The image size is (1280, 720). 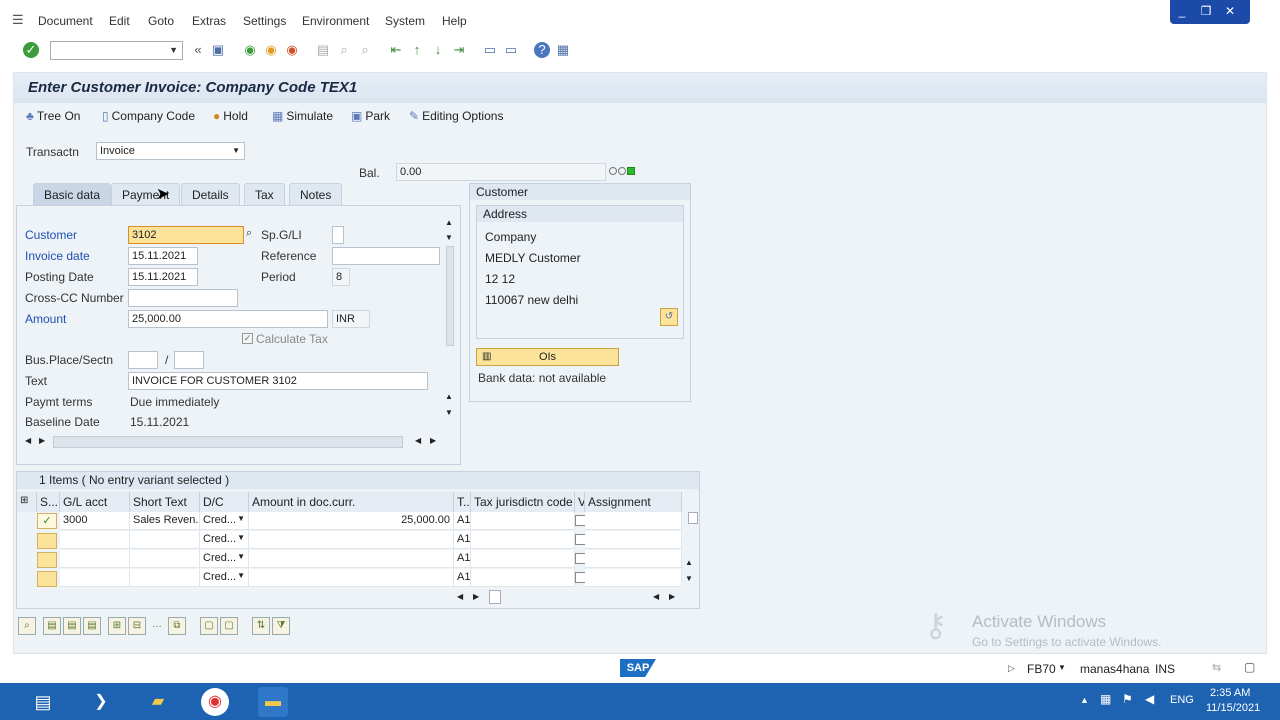 I want to click on chevron-down-icon: ▼, so click(x=1062, y=667).